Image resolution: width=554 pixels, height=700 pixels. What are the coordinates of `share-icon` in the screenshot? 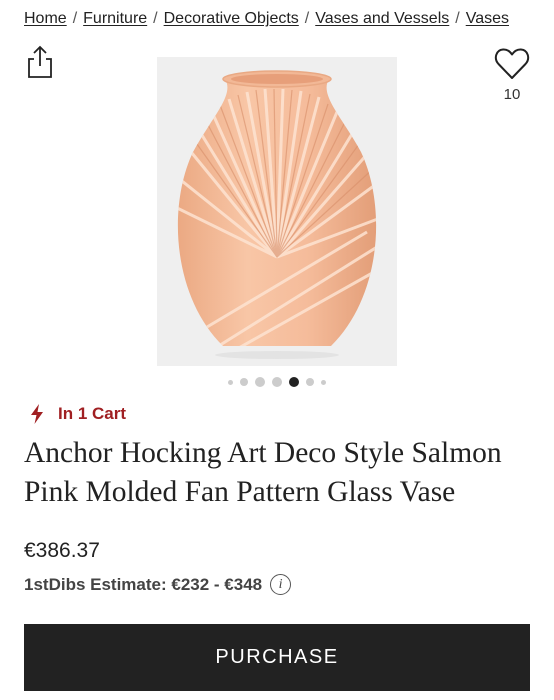 It's located at (40, 61).